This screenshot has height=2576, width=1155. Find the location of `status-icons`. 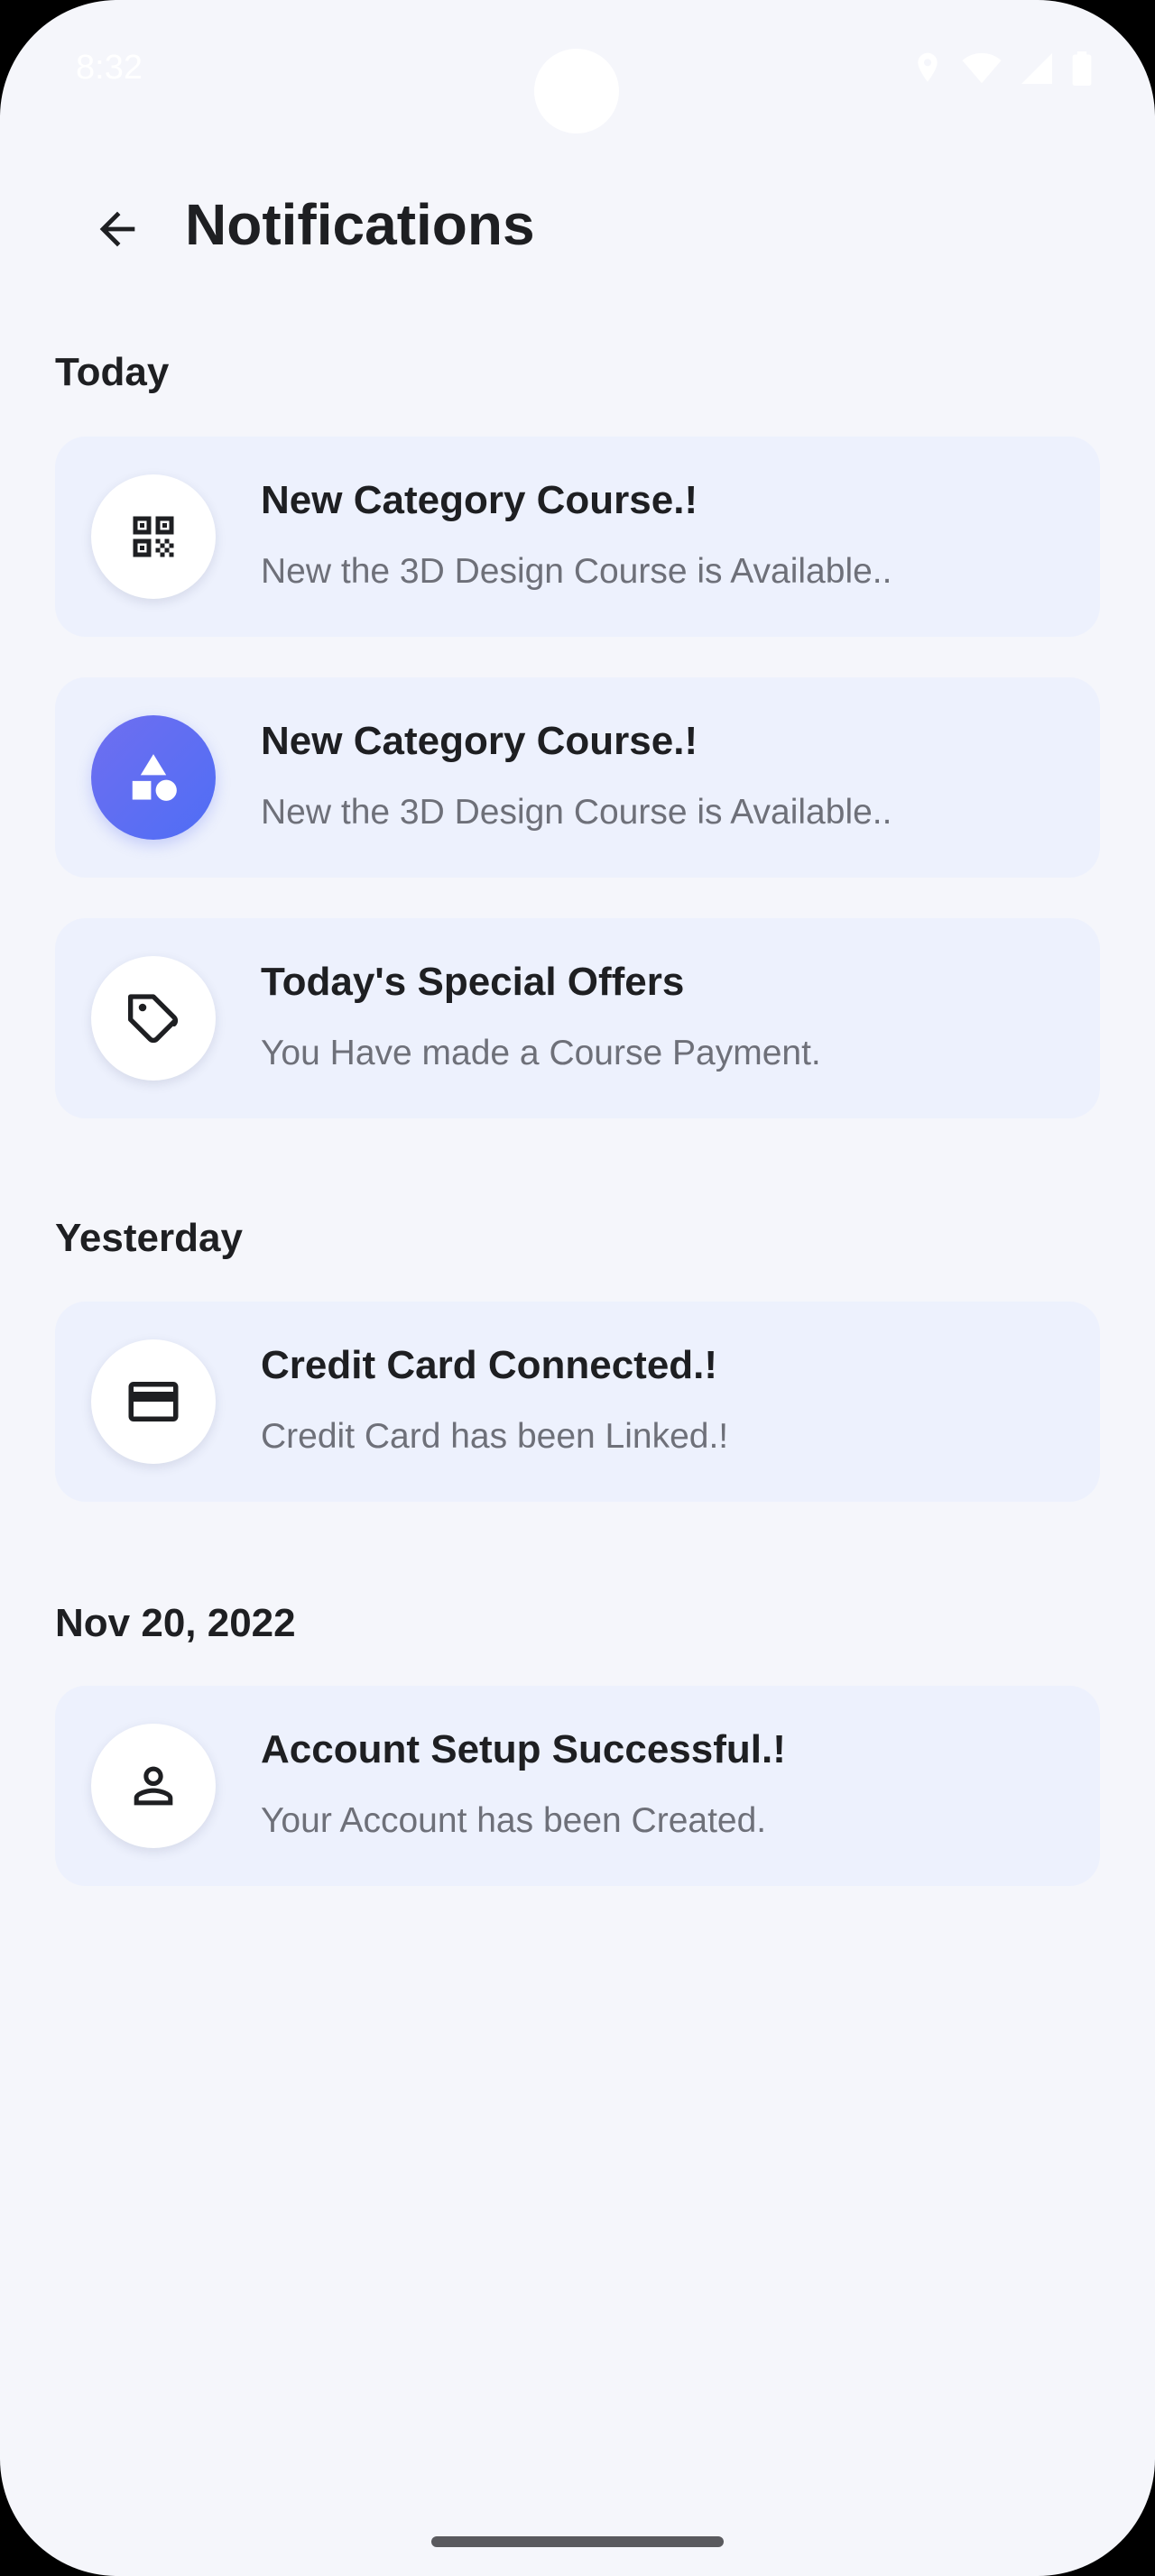

status-icons is located at coordinates (1002, 69).